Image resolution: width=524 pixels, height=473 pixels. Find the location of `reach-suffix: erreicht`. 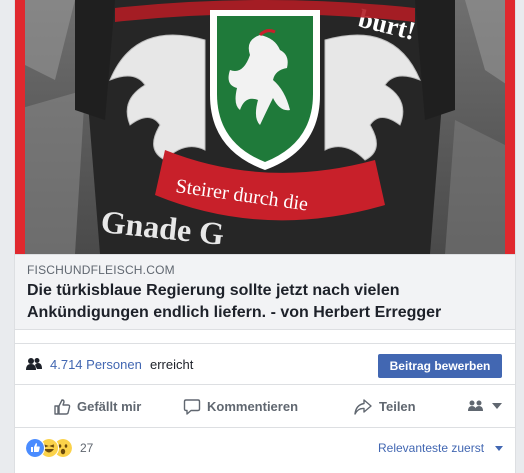

reach-suffix: erreicht is located at coordinates (172, 364).